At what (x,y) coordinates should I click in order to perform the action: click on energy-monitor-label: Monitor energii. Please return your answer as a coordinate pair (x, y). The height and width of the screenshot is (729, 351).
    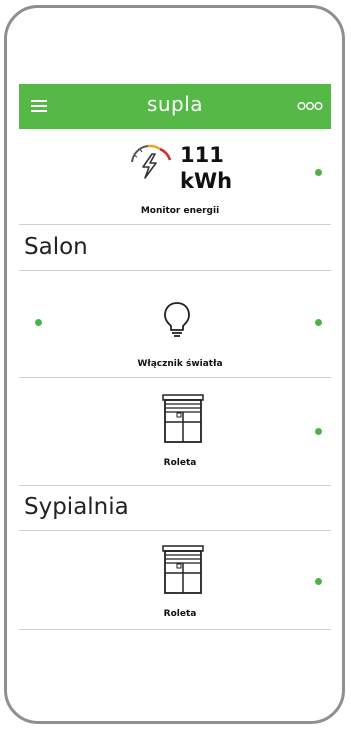
    Looking at the image, I should click on (180, 211).